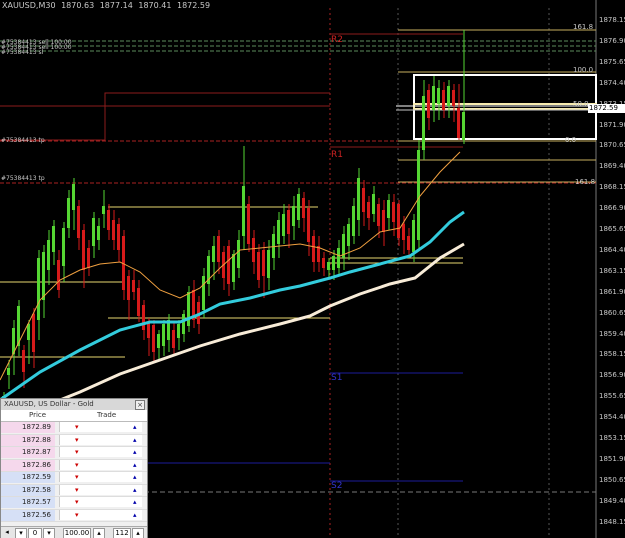 The height and width of the screenshot is (538, 625). What do you see at coordinates (612, 166) in the screenshot?
I see `price-axis-label: 1869.40` at bounding box center [612, 166].